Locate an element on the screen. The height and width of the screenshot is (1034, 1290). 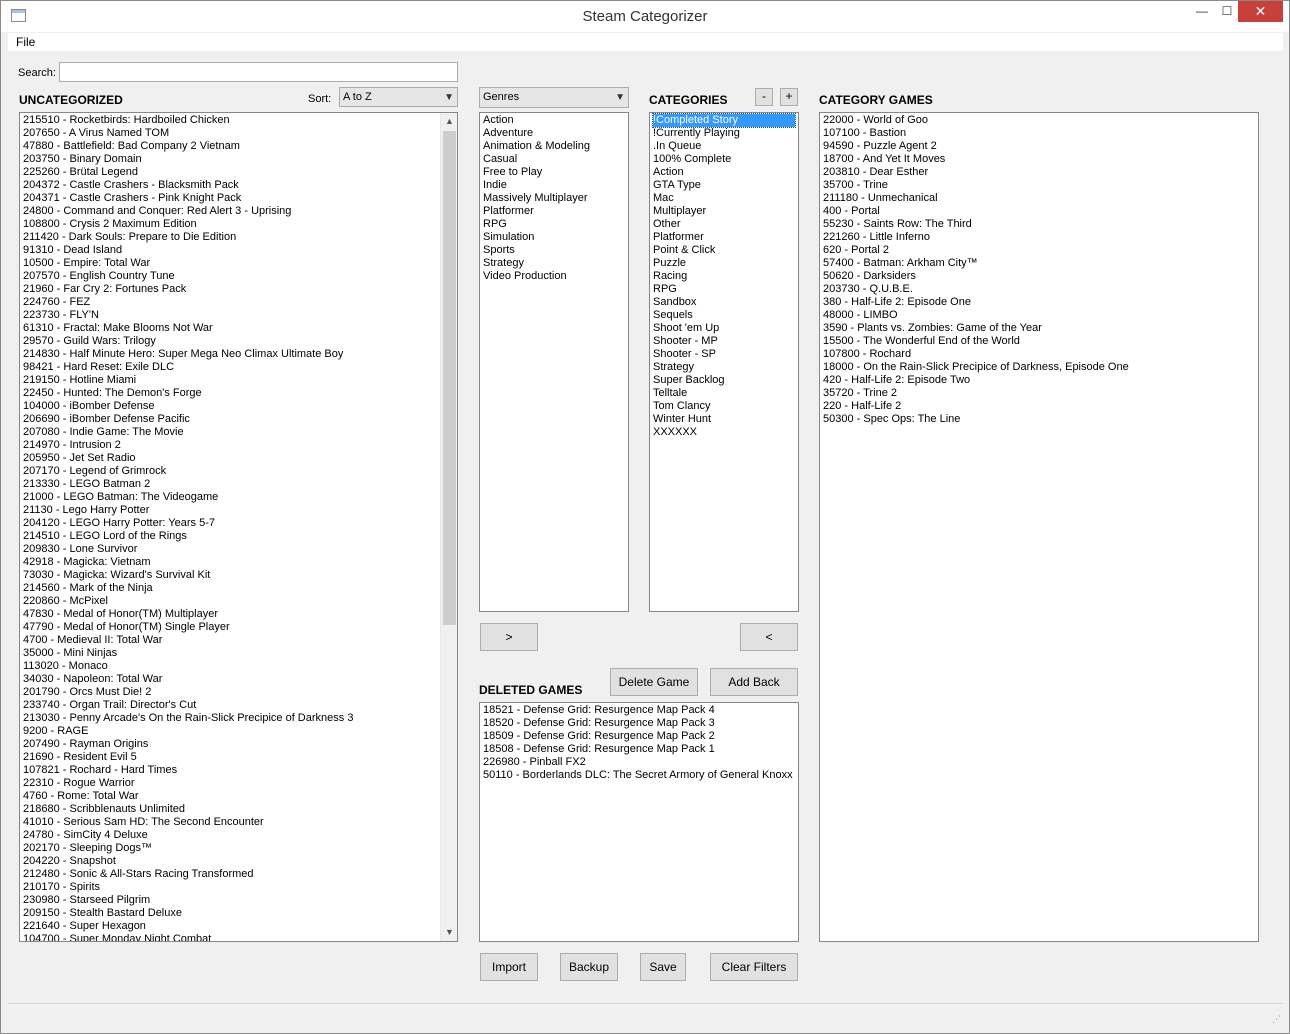
list-item: 108800 - Crysis 2 Maximum Edition is located at coordinates (230, 224).